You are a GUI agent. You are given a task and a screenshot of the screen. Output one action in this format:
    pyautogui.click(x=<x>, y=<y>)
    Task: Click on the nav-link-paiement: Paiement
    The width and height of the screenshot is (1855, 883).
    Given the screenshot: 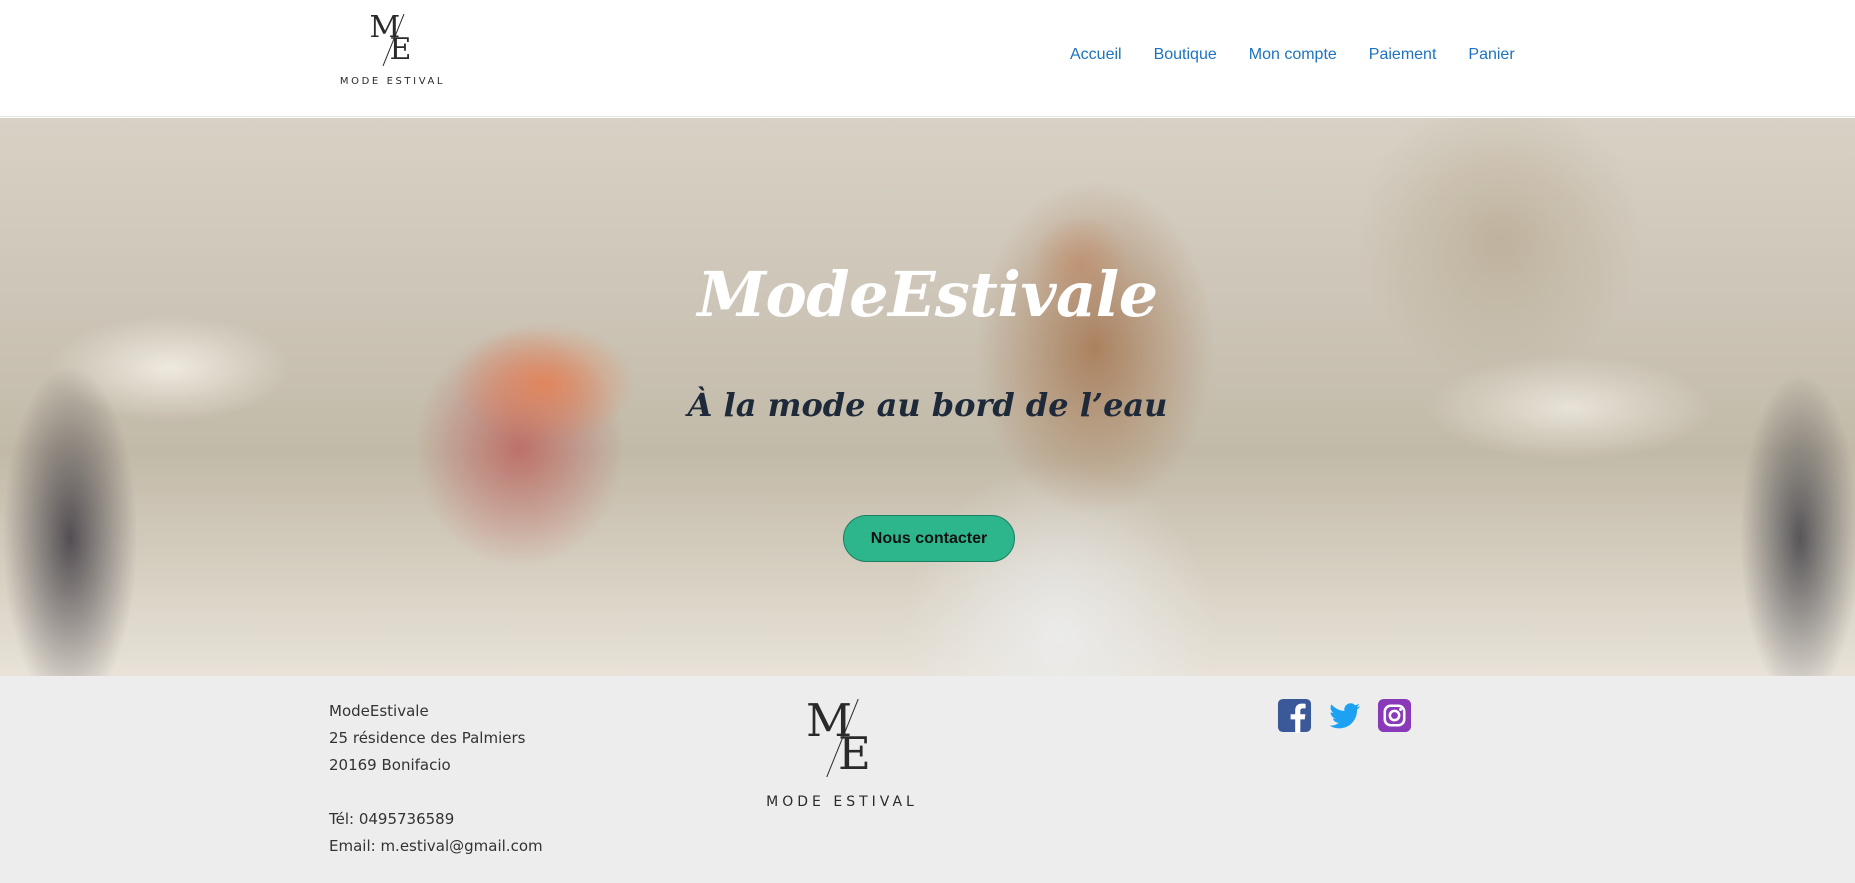 What is the action you would take?
    pyautogui.click(x=1403, y=55)
    